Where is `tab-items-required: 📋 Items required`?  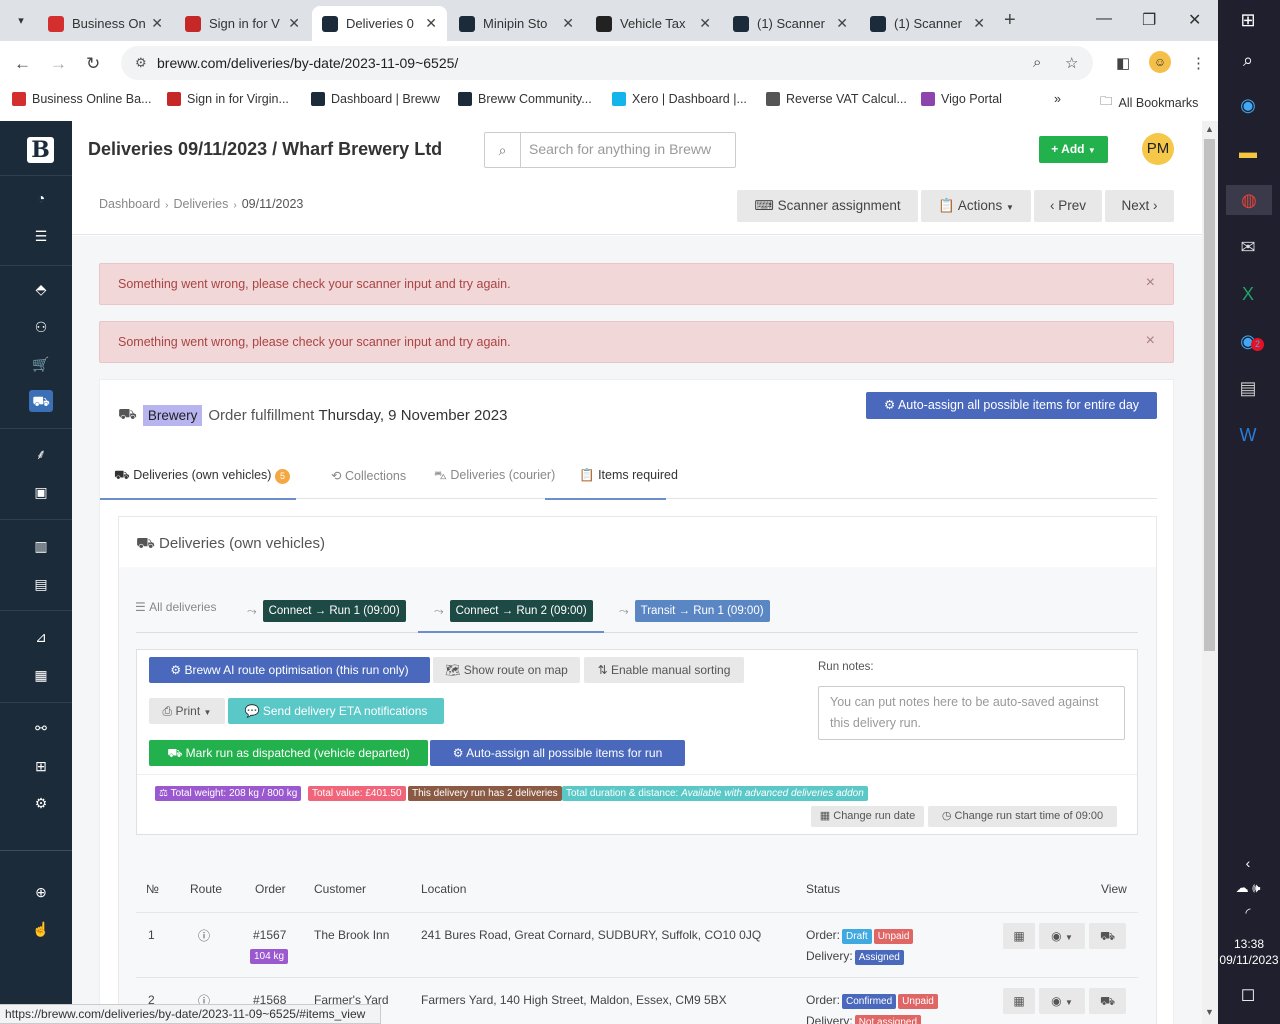 tab-items-required: 📋 Items required is located at coordinates (628, 475).